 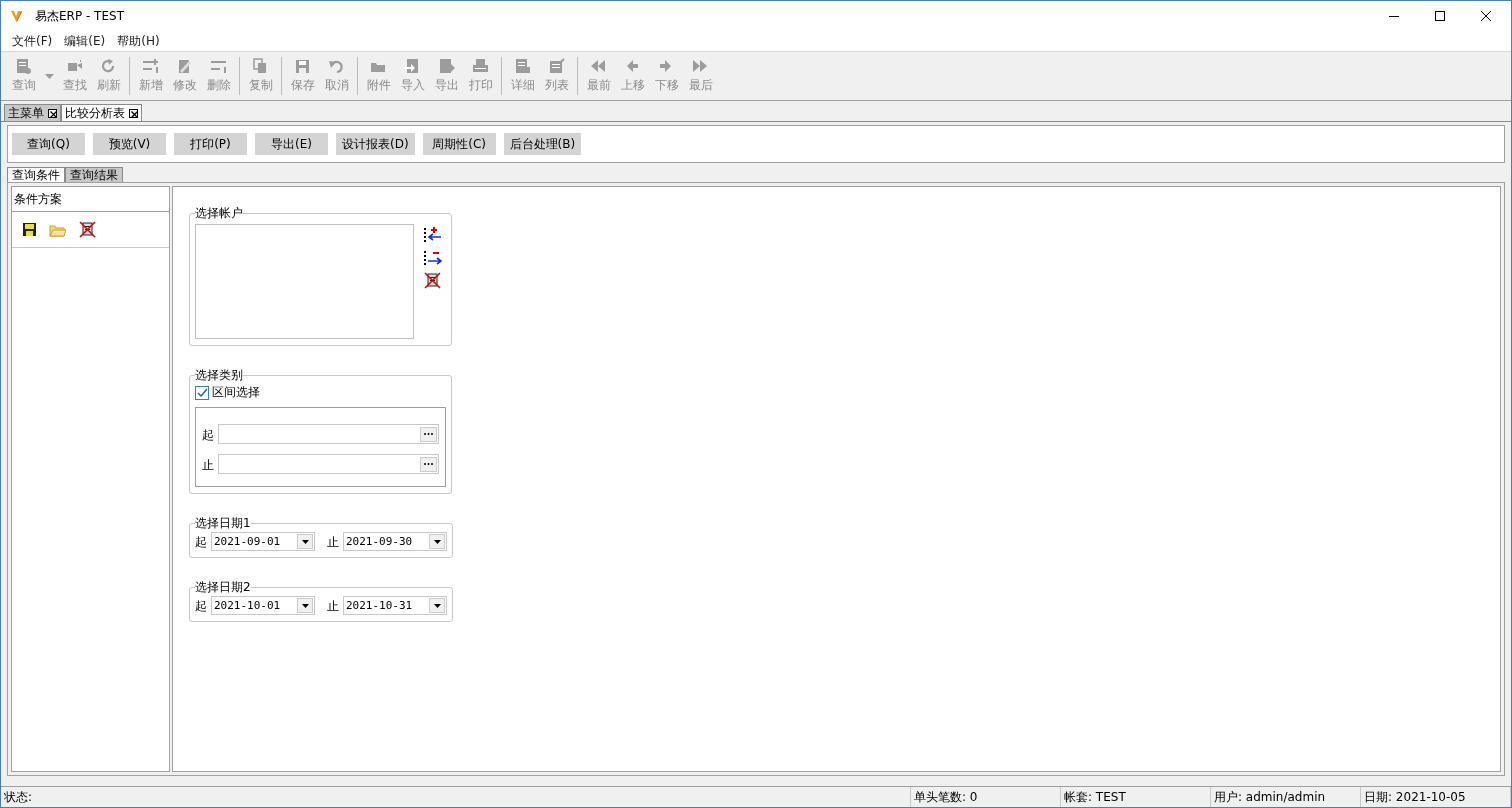 I want to click on date-field: 2021-09-01, so click(x=263, y=541).